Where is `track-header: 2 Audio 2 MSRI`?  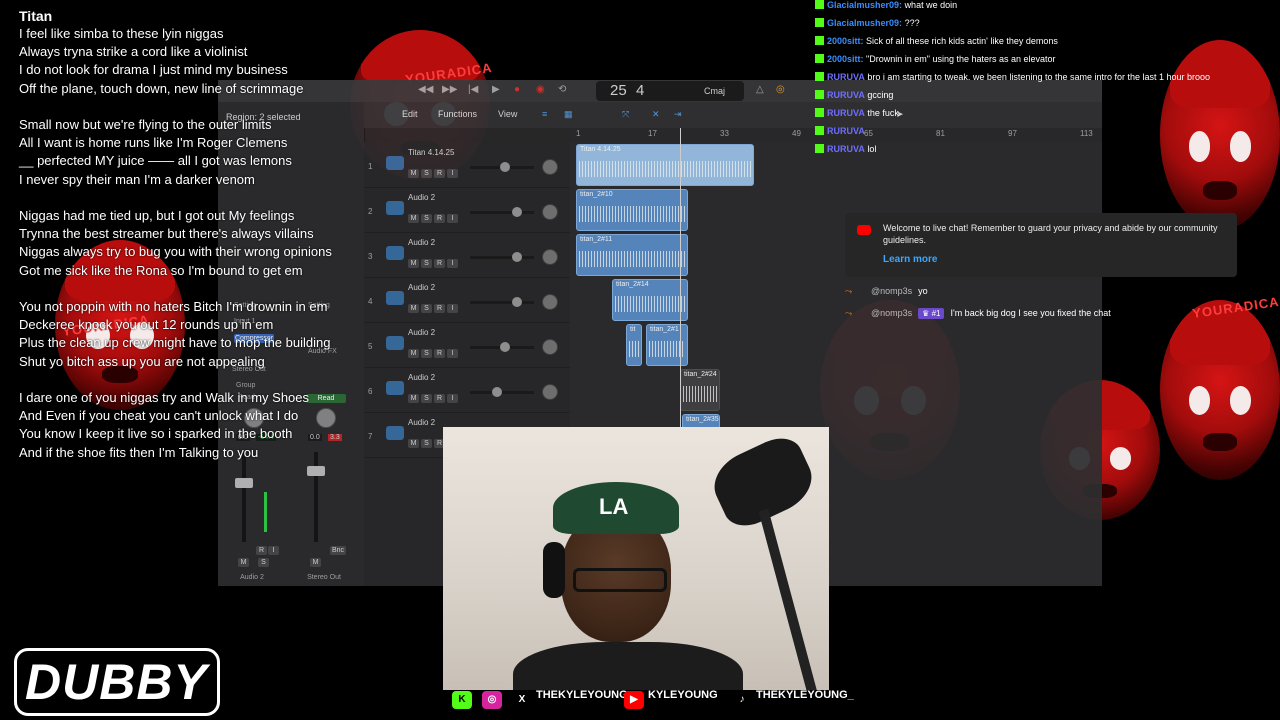
track-header: 2 Audio 2 MSRI is located at coordinates (467, 210).